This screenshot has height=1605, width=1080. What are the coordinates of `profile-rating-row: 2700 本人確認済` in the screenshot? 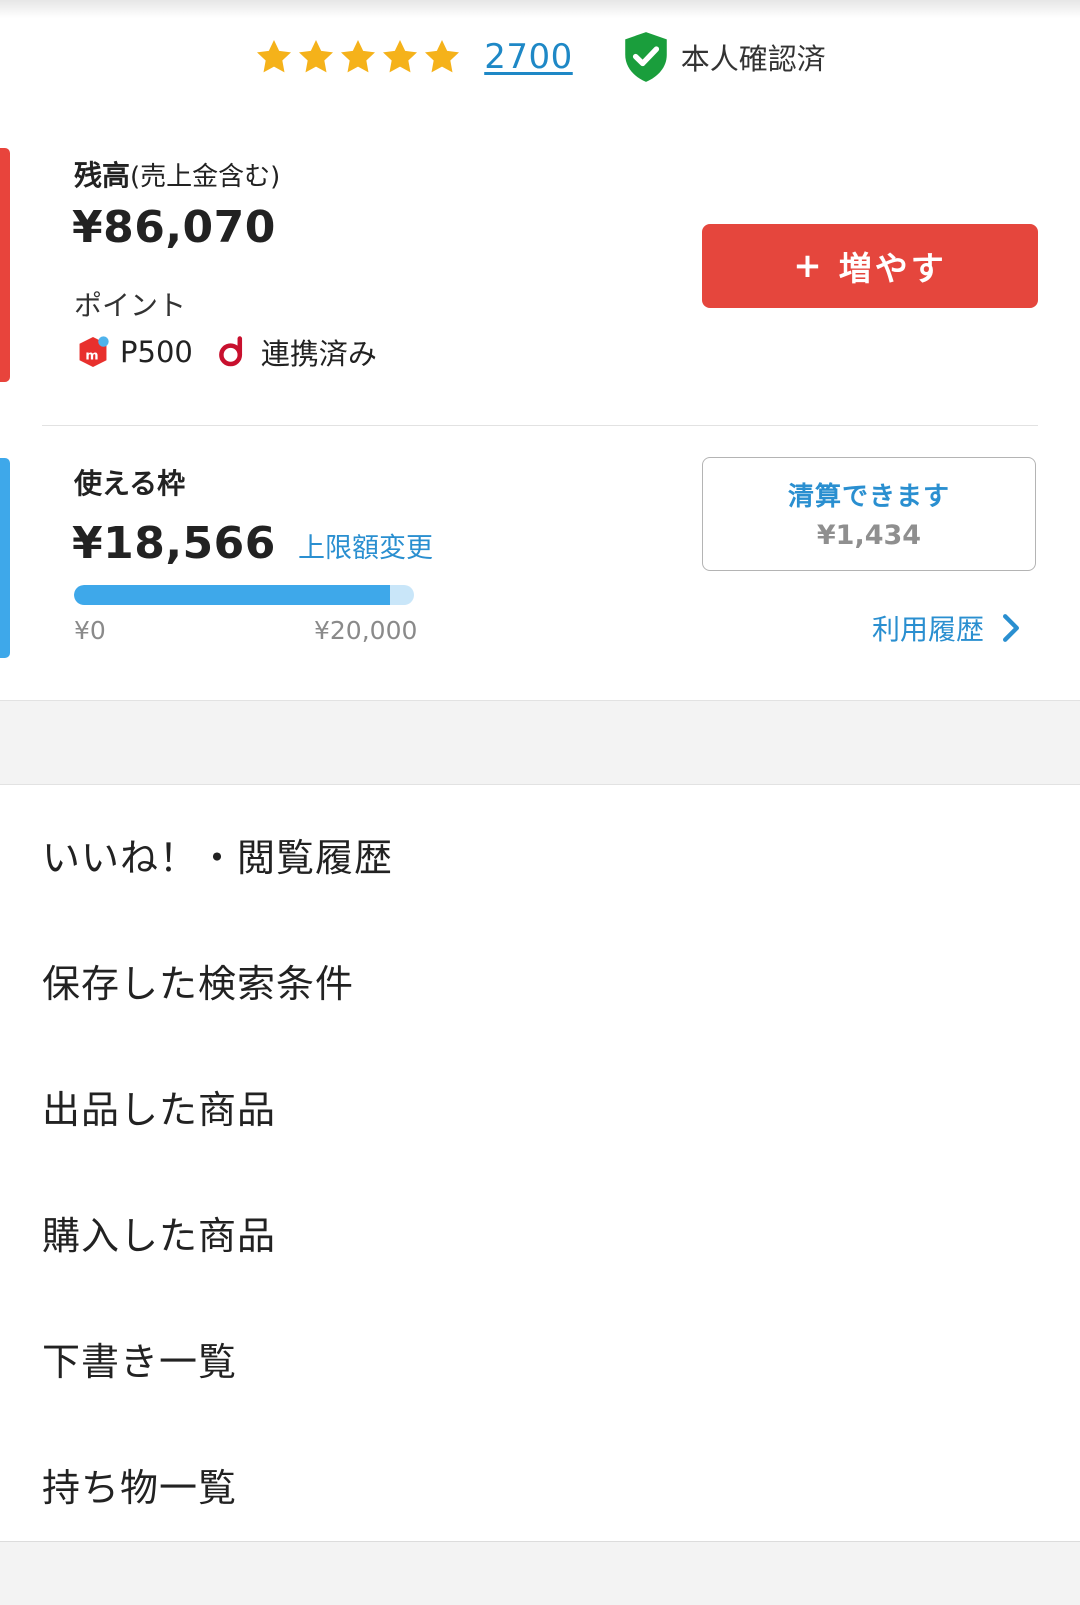 It's located at (540, 57).